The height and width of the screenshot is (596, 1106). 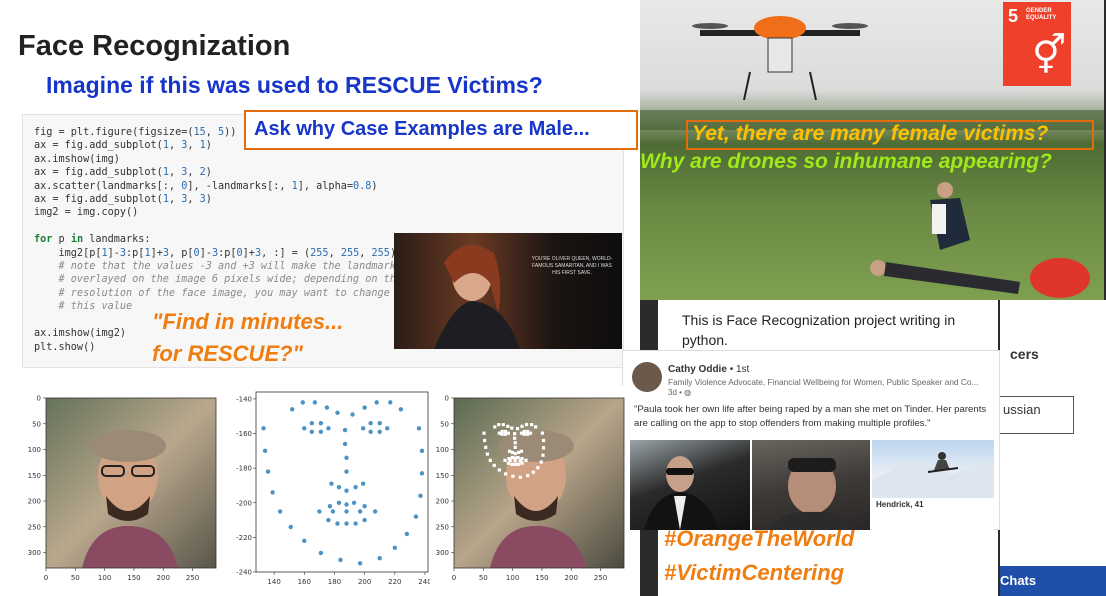 What do you see at coordinates (1022, 409) in the screenshot?
I see `background-input-fragment: ussian` at bounding box center [1022, 409].